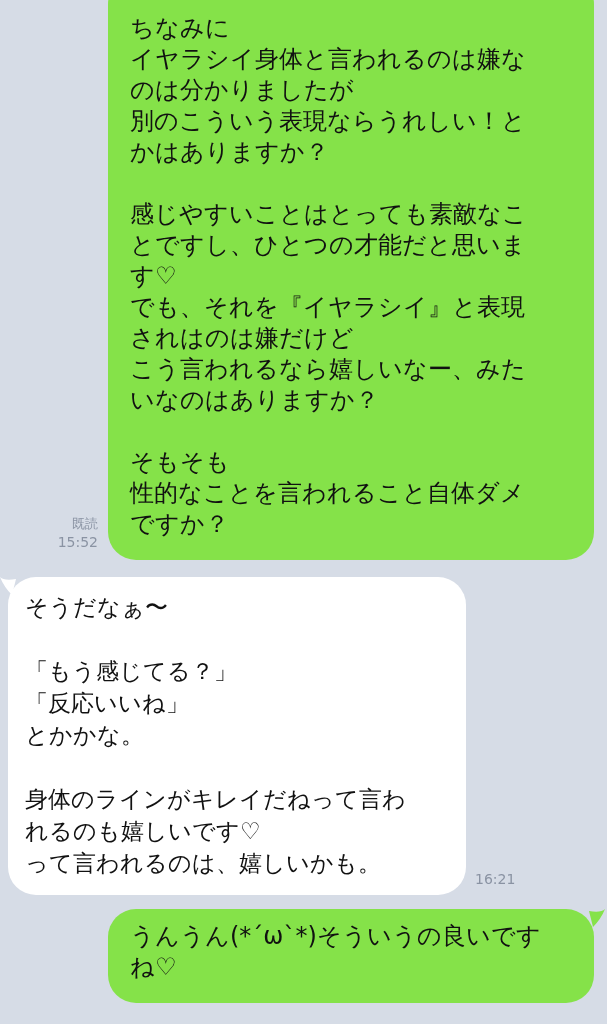  What do you see at coordinates (107, 703) in the screenshot?
I see `message-text: 「反応いいね」` at bounding box center [107, 703].